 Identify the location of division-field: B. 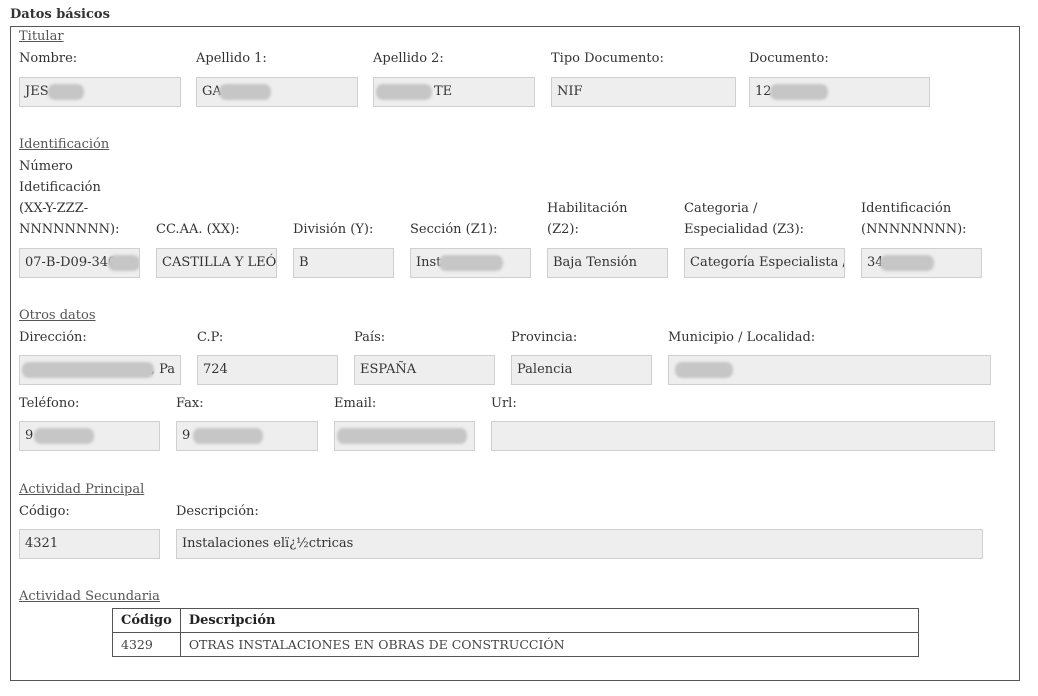
(343, 263).